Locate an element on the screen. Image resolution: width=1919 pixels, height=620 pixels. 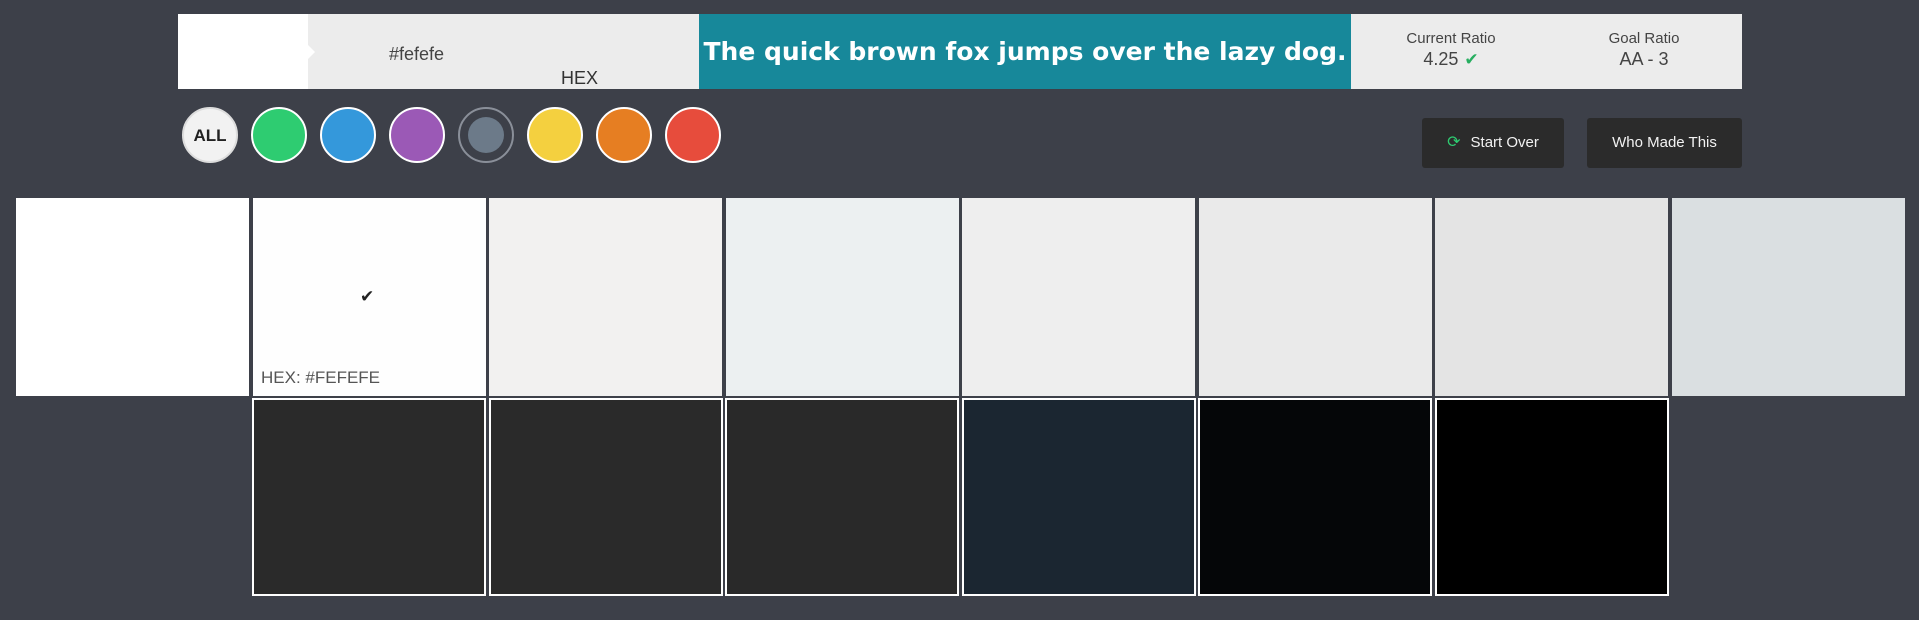
current-ratio-value-row: 4.25 ✔ is located at coordinates (1451, 59).